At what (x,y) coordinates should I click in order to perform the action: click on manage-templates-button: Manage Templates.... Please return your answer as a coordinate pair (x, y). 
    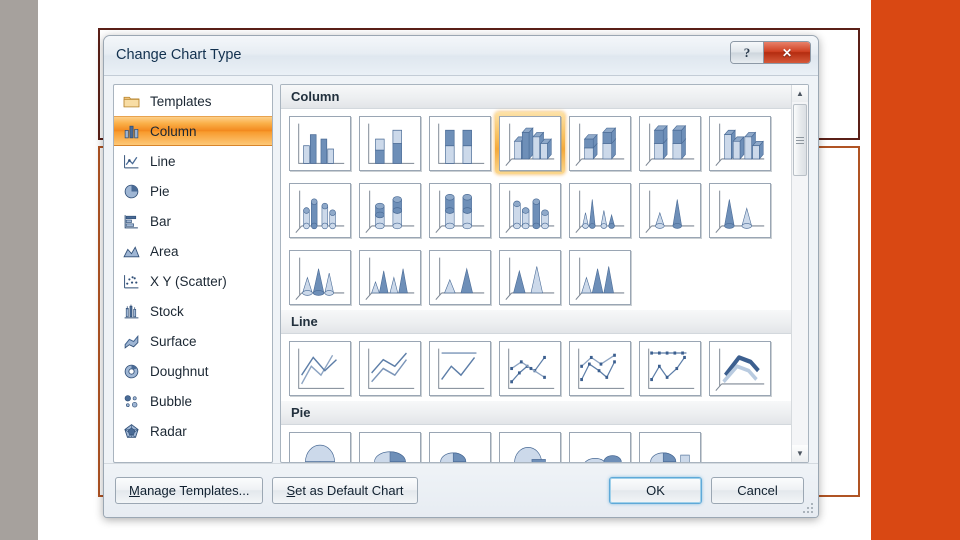
    Looking at the image, I should click on (189, 490).